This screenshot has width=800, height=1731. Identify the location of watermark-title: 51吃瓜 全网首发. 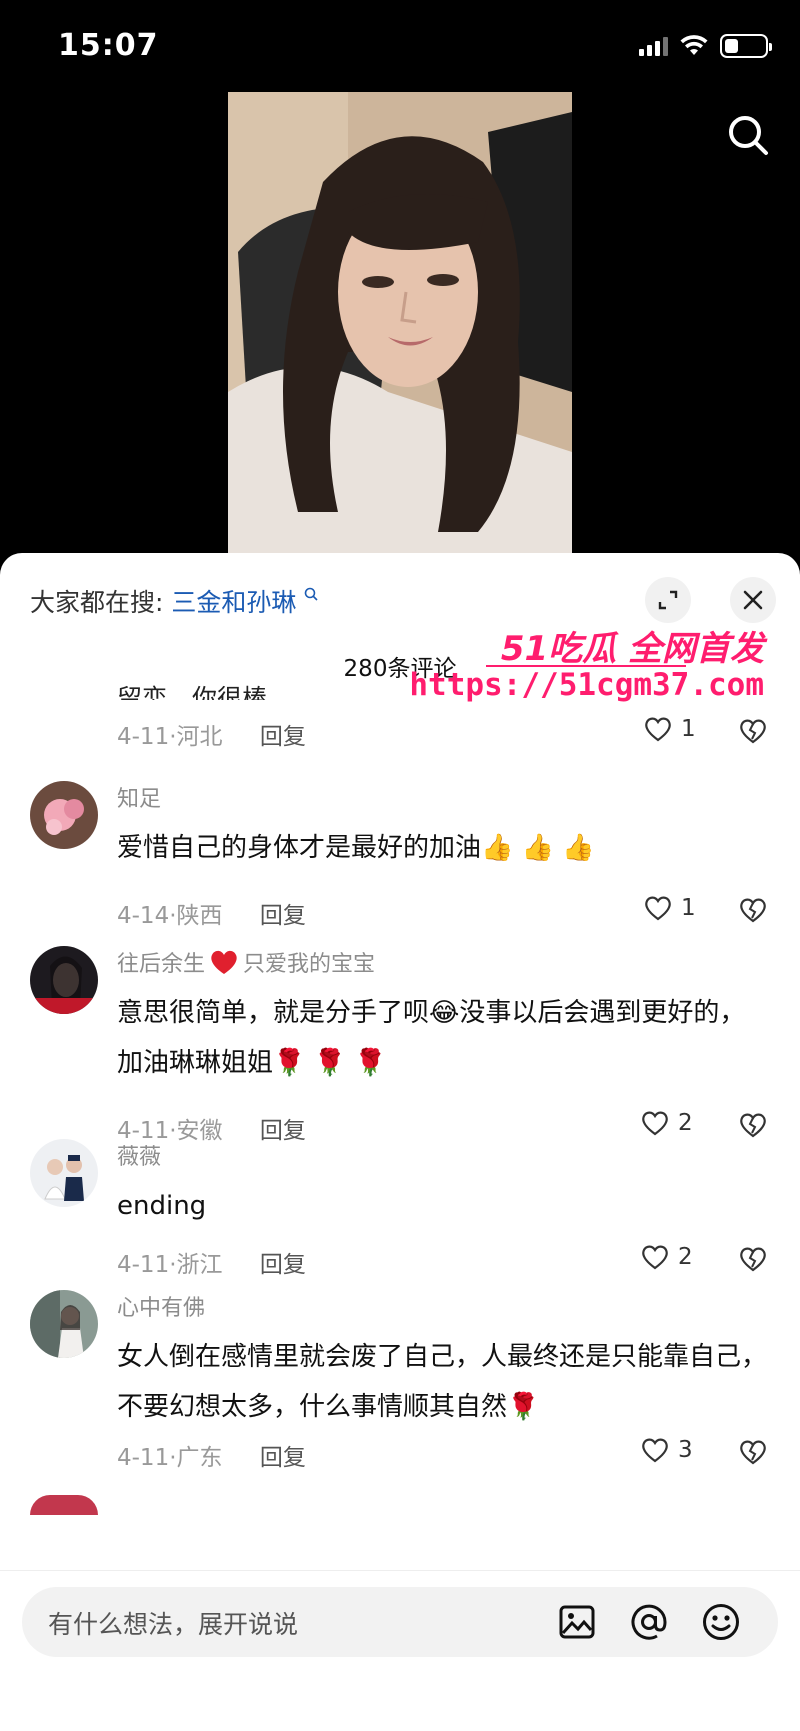
(632, 649).